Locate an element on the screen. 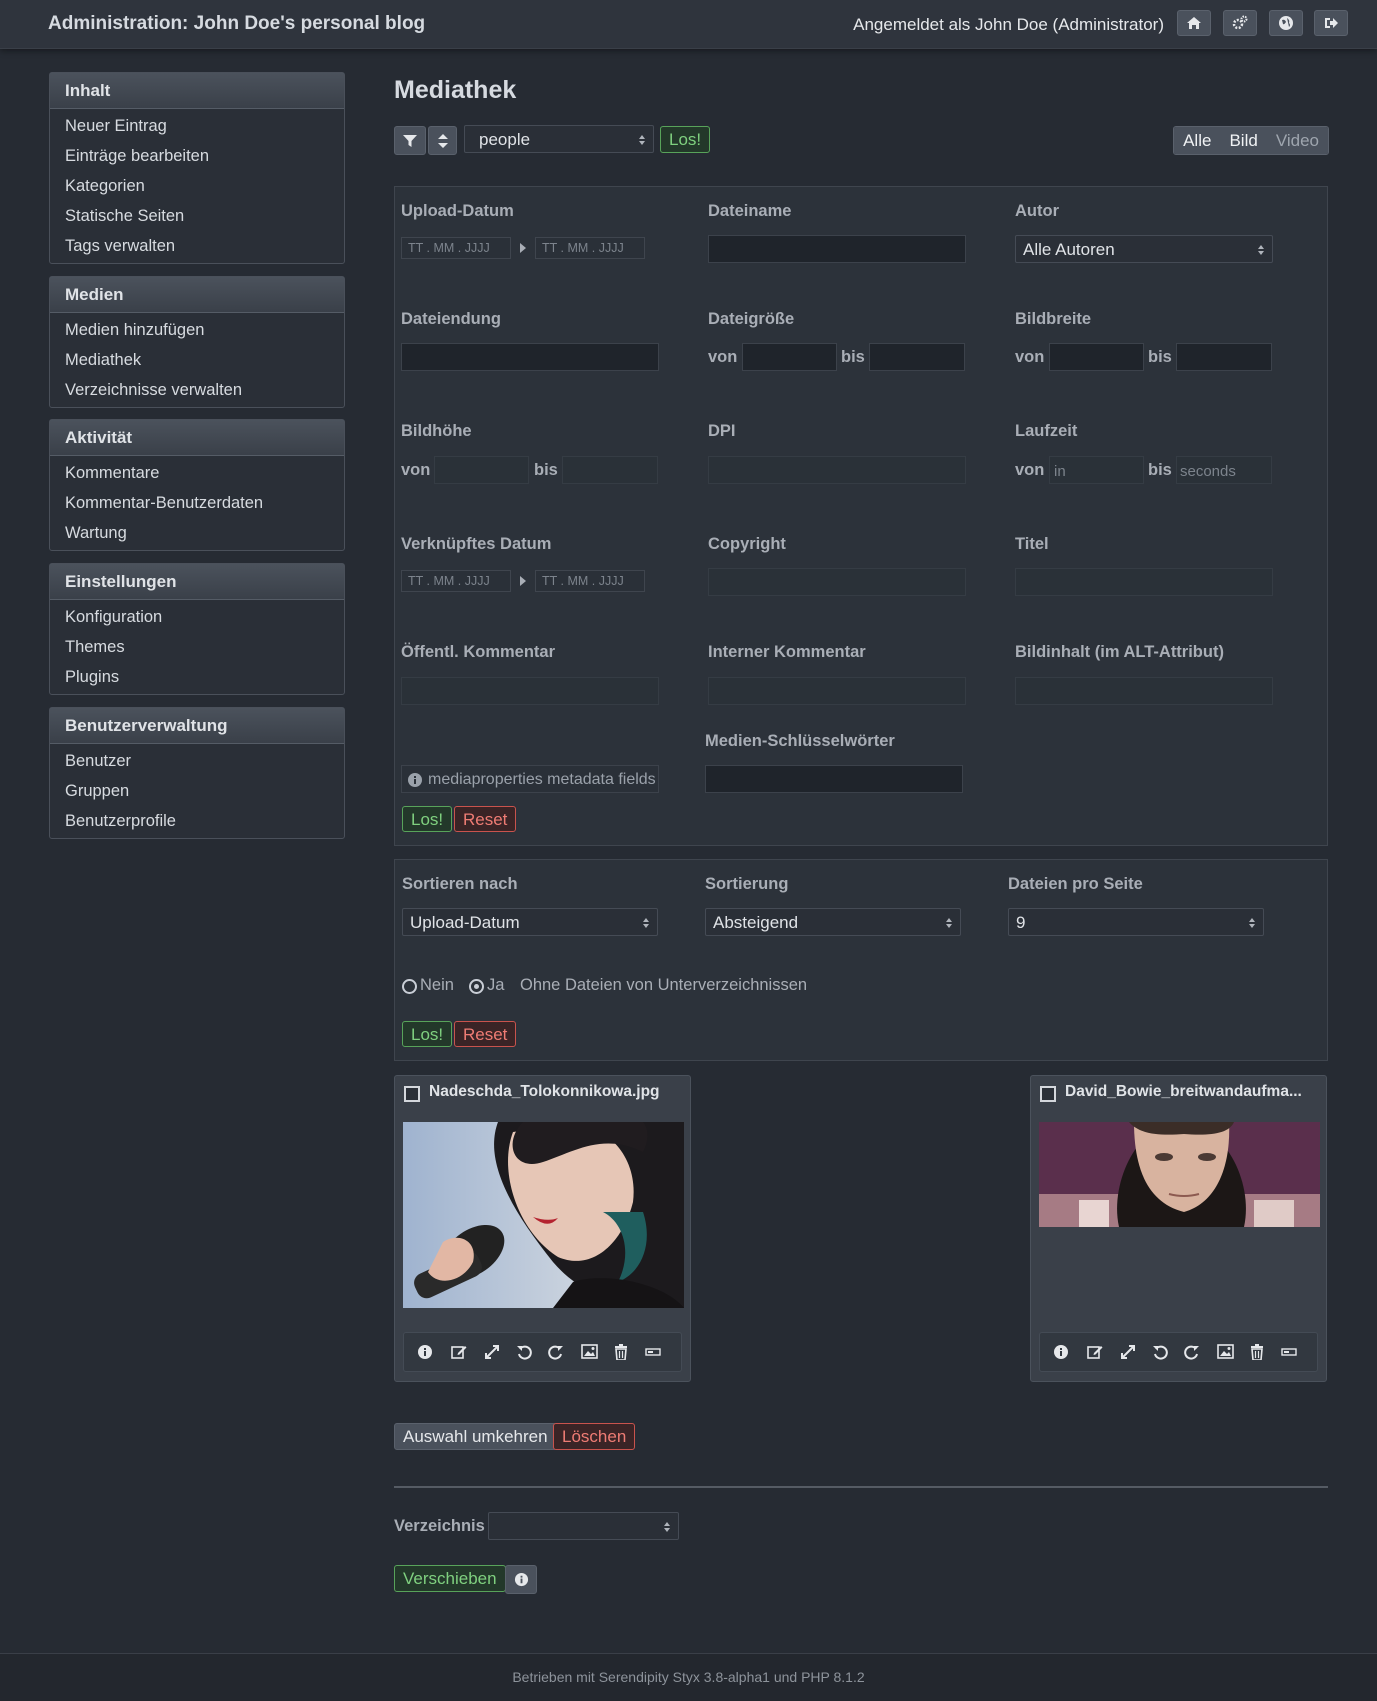 The width and height of the screenshot is (1377, 1701). dpi-label: DPI is located at coordinates (722, 431).